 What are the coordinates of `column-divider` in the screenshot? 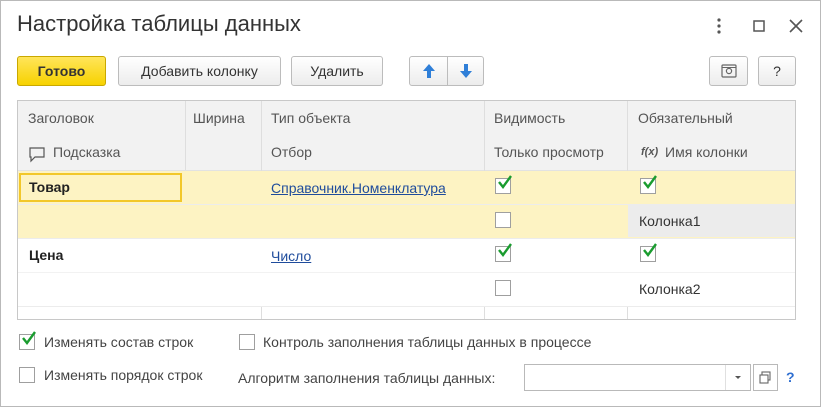 It's located at (185, 135).